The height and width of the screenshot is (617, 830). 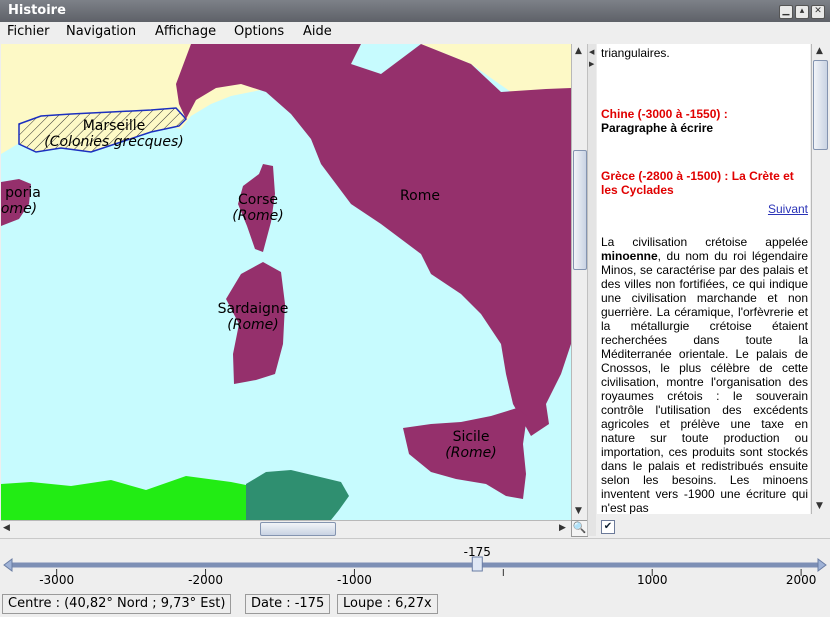 I want to click on timeline-slider: -175 -3000 -2000 -1000 1000 2000, so click(x=415, y=565).